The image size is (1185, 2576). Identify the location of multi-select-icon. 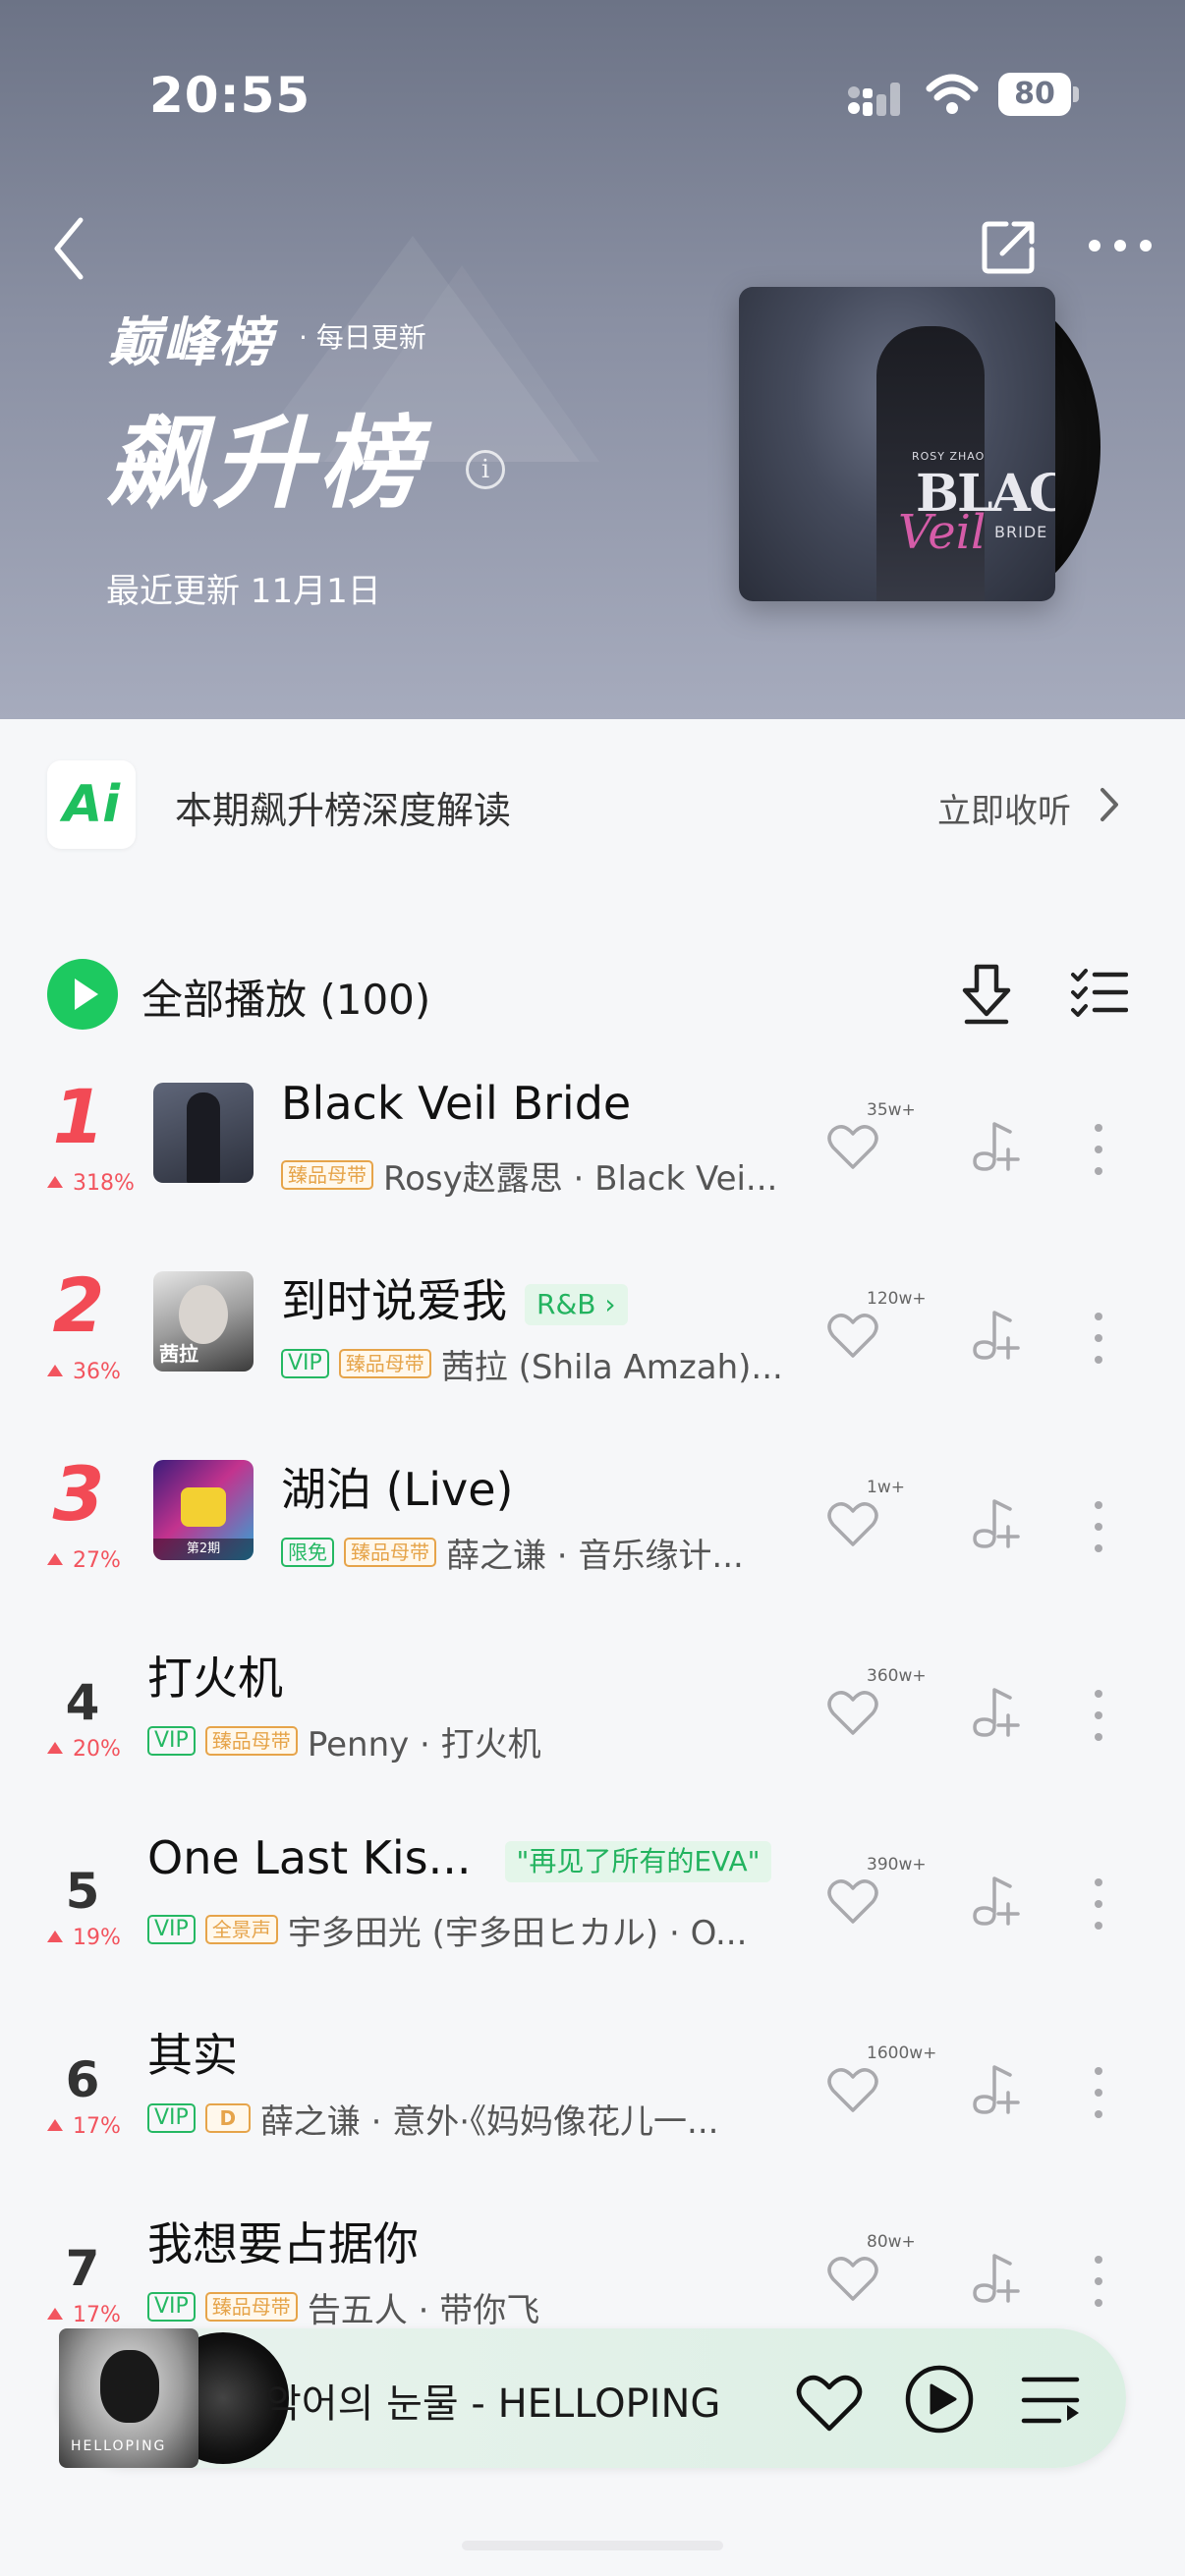
(1100, 992).